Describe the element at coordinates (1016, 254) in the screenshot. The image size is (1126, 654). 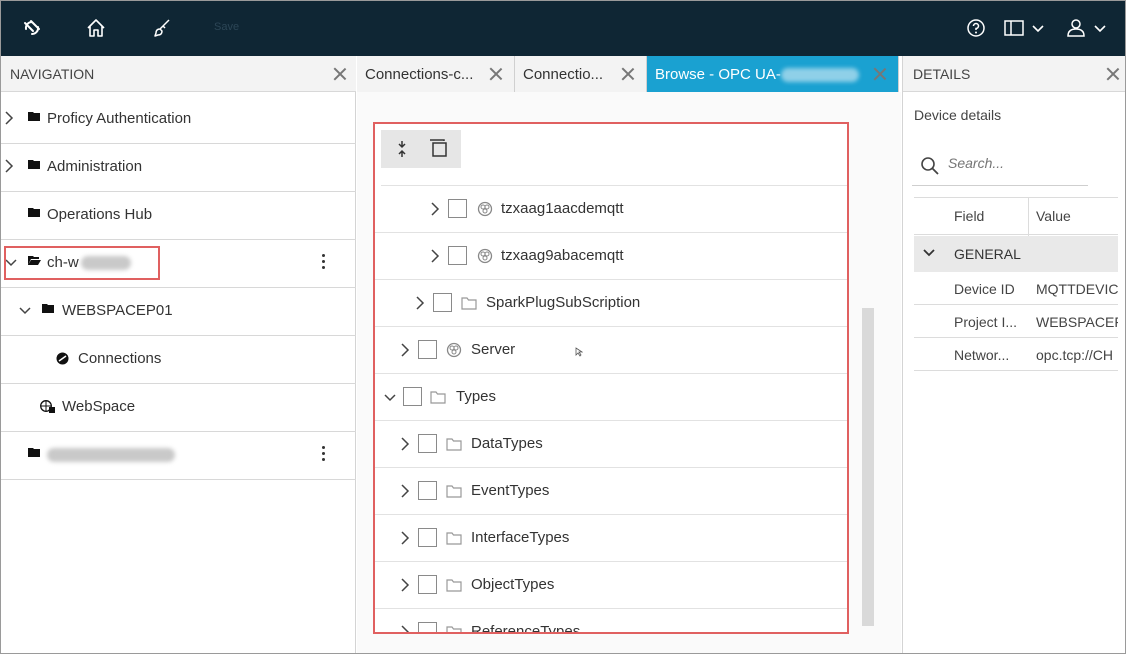
I see `details-group-general: GENERAL` at that location.